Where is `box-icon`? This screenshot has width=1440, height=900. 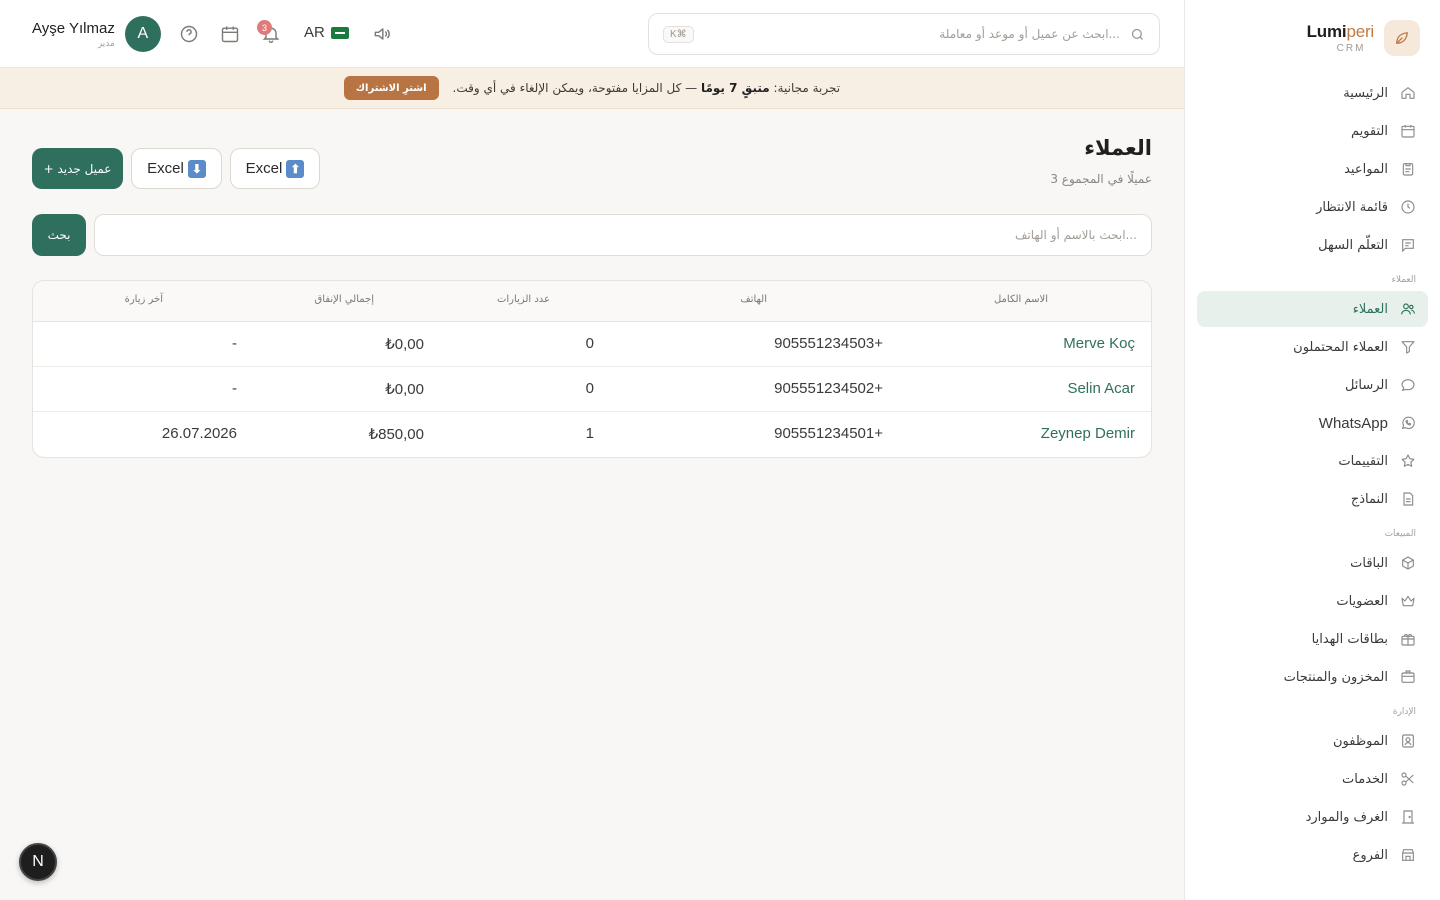
box-icon is located at coordinates (1408, 563).